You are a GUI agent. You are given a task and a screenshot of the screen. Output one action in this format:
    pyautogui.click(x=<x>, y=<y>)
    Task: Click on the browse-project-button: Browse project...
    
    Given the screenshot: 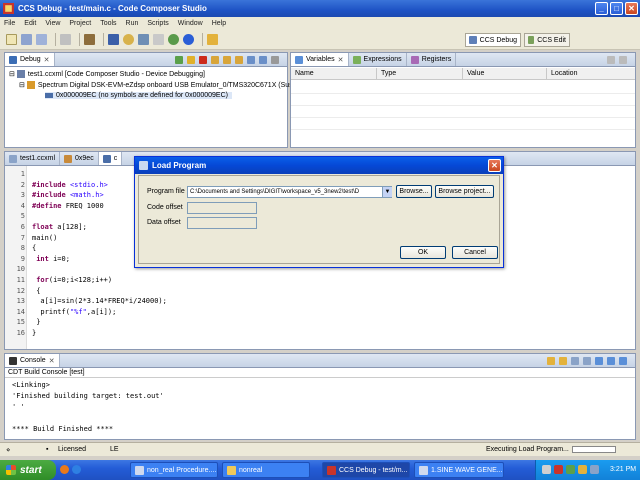 What is the action you would take?
    pyautogui.click(x=464, y=191)
    